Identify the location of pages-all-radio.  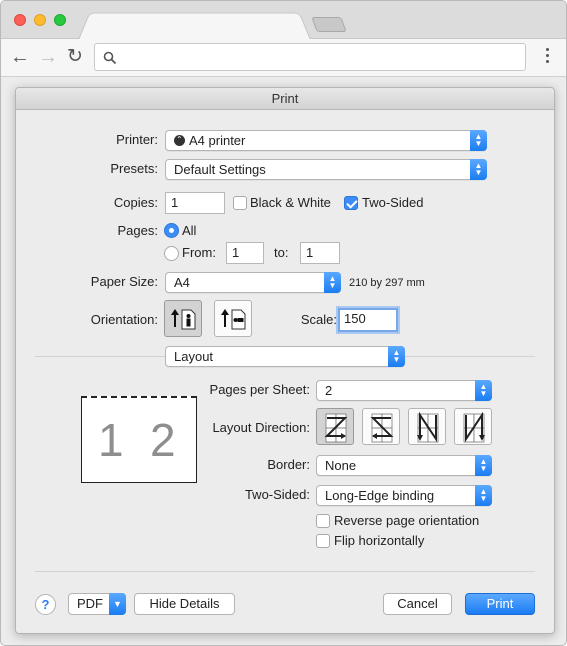
(171, 230).